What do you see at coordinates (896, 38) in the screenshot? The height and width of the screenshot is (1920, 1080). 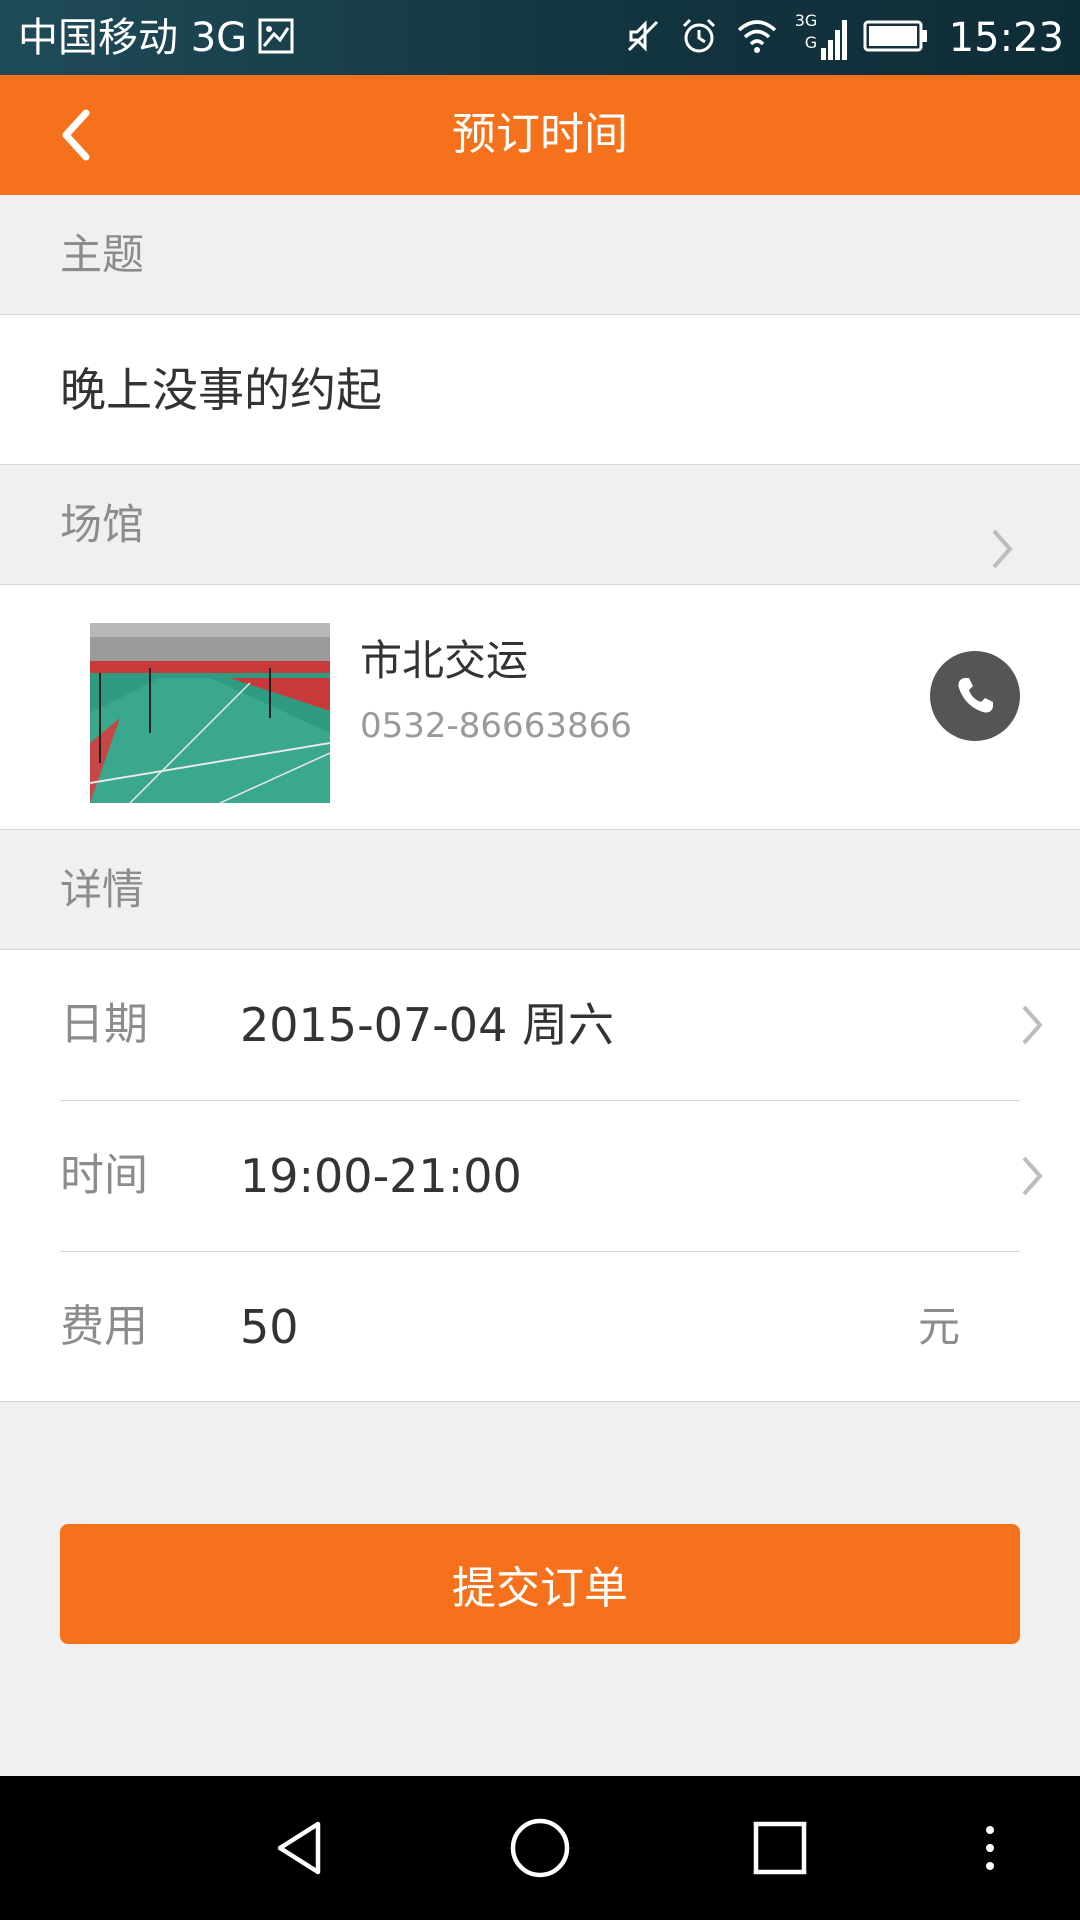 I see `battery-icon` at bounding box center [896, 38].